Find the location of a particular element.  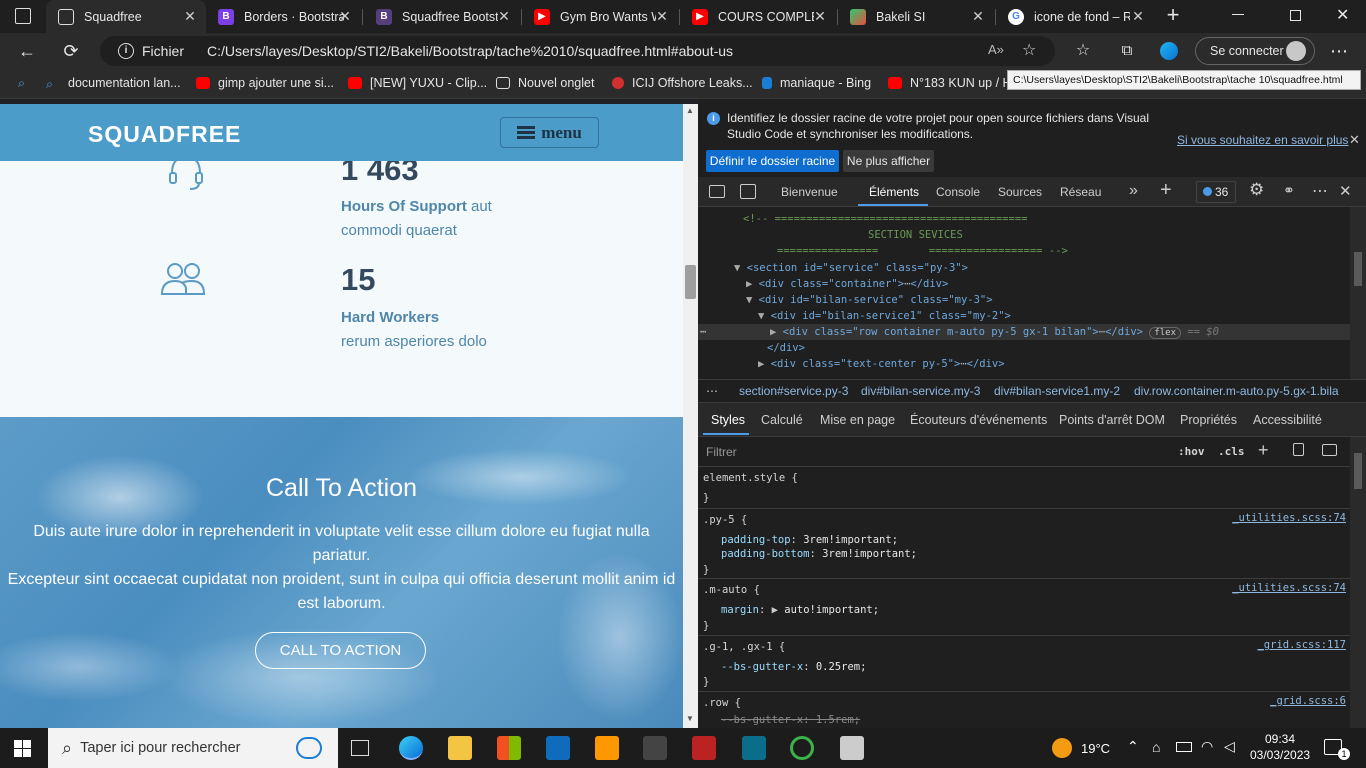

tab-squadfree-bootstrap: B Squadfree Bootst ✕ is located at coordinates (442, 16).